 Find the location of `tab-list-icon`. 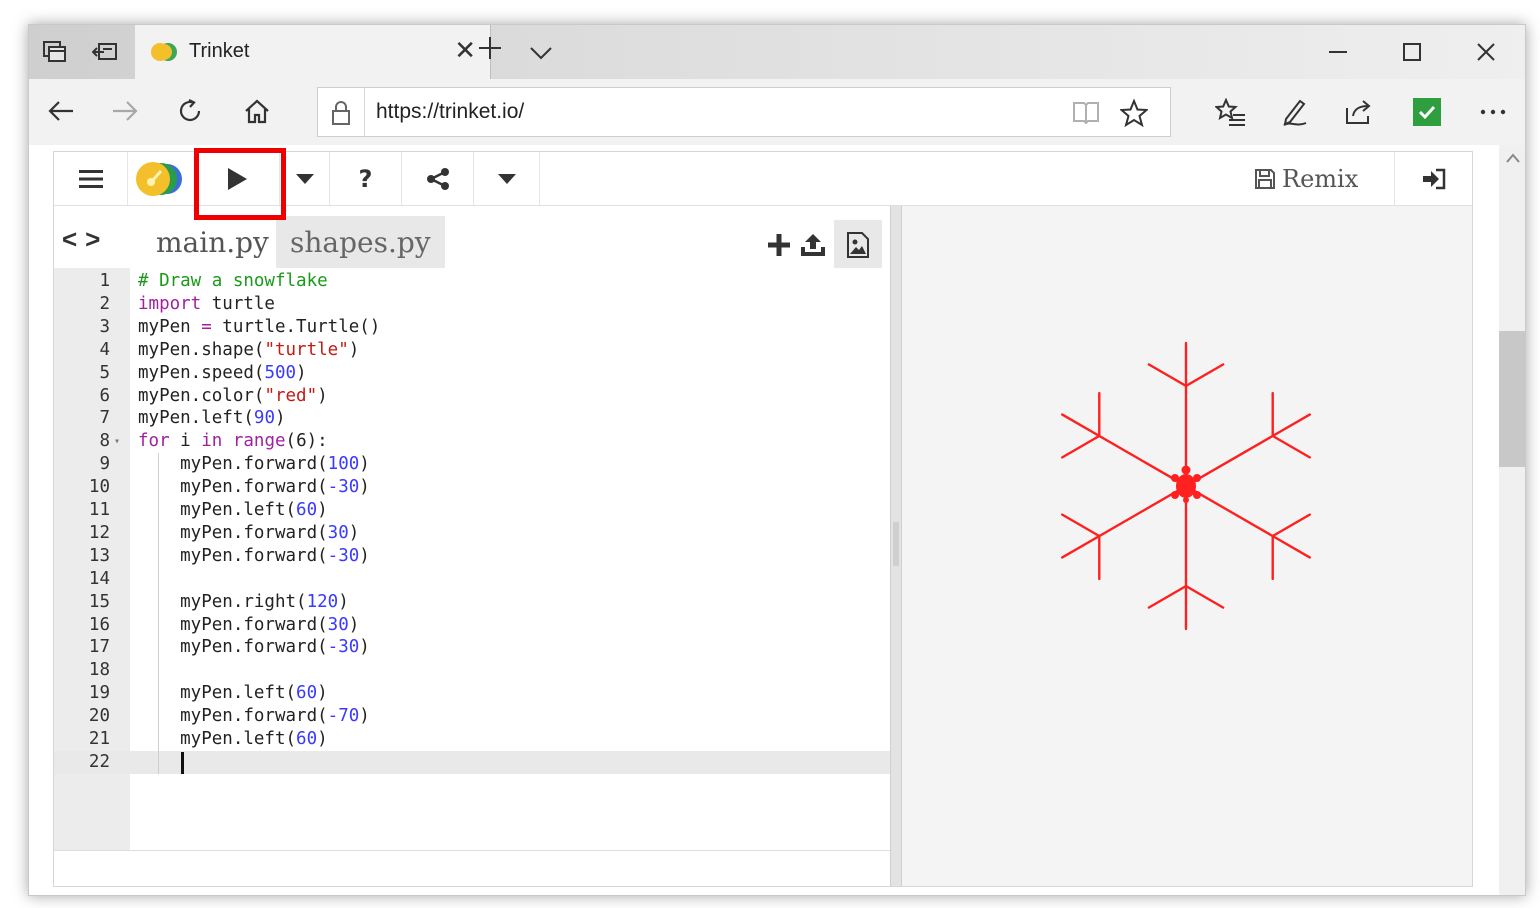

tab-list-icon is located at coordinates (541, 51).